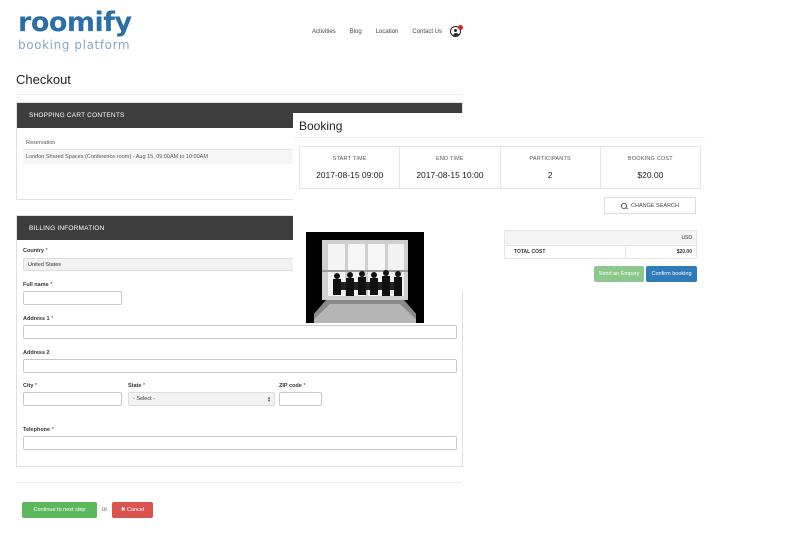 Image resolution: width=800 pixels, height=550 pixels. What do you see at coordinates (460, 27) in the screenshot?
I see `notification-dot-icon` at bounding box center [460, 27].